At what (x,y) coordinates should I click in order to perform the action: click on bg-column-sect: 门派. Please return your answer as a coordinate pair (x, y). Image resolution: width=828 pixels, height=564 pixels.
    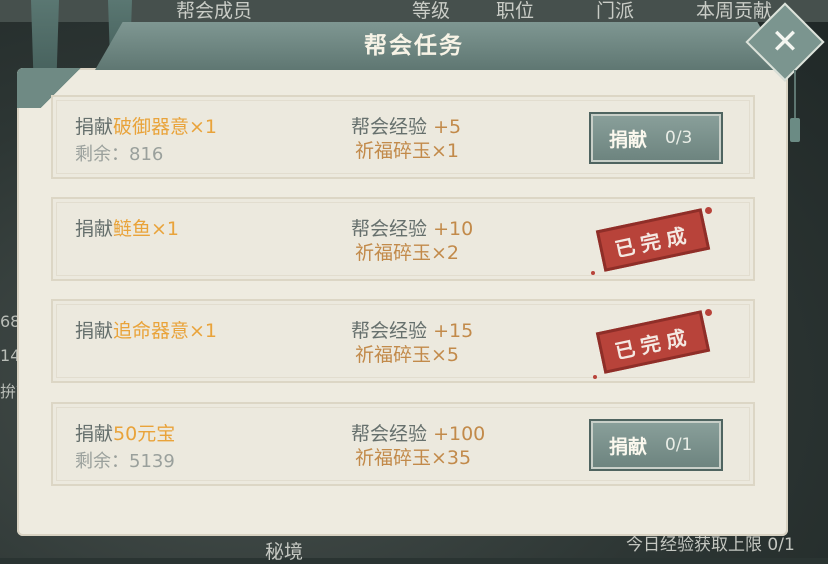
    Looking at the image, I should click on (615, 11).